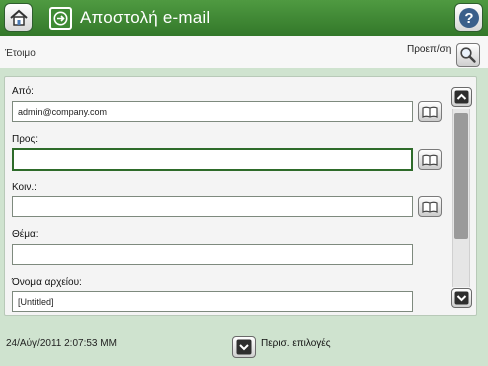 The height and width of the screenshot is (366, 488). I want to click on file-name-label: Όνομα αρχείου:, so click(47, 282).